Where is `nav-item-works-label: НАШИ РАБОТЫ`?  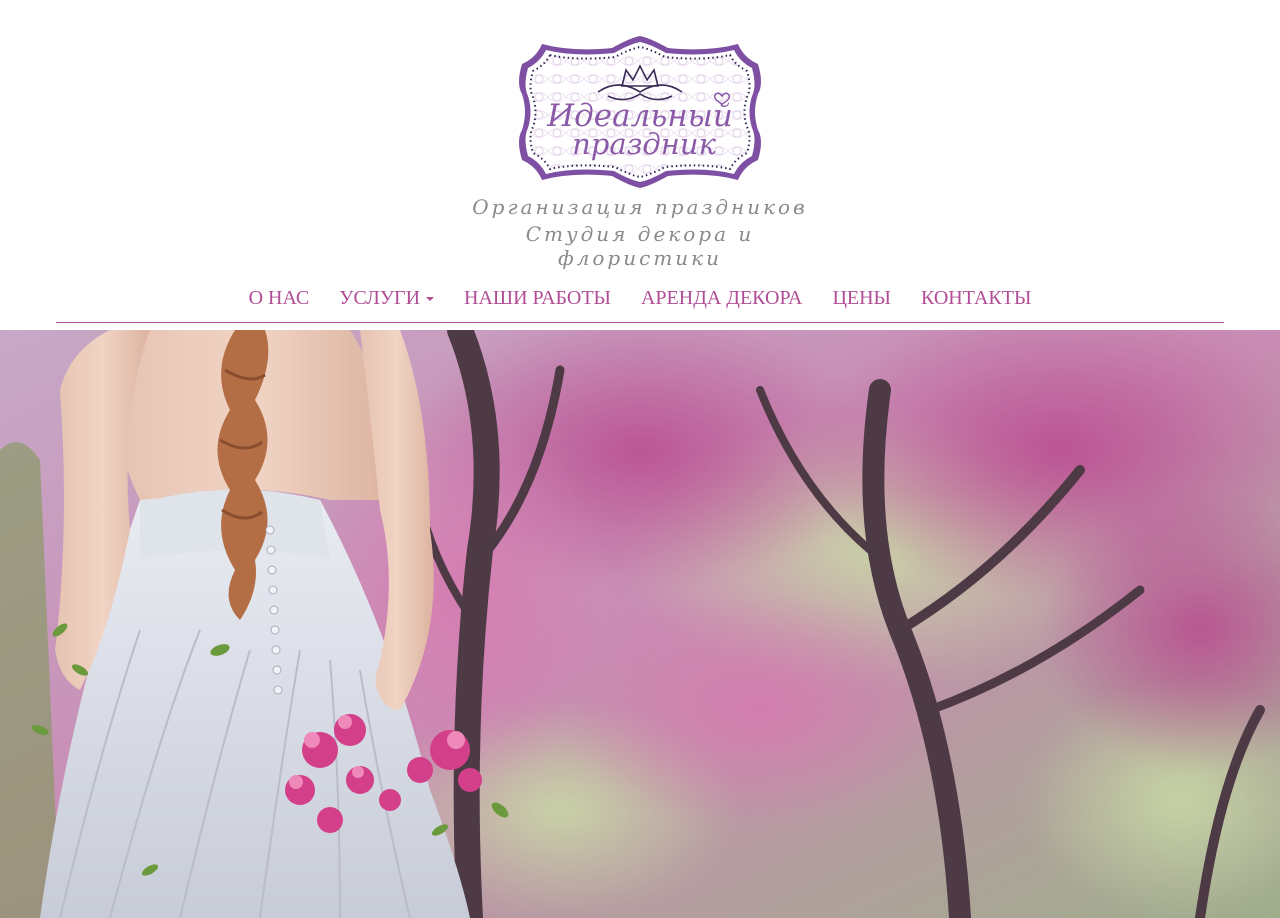
nav-item-works-label: НАШИ РАБОТЫ is located at coordinates (537, 298).